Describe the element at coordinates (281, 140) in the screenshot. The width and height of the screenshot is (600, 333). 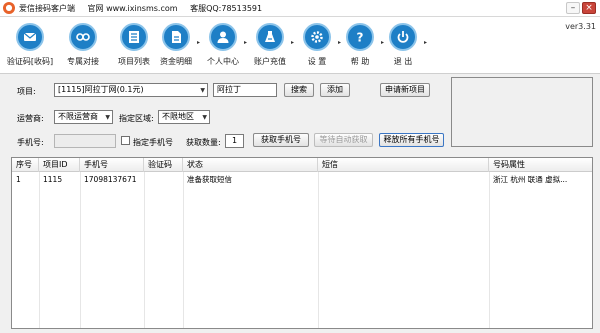
I see `get-phone-button: 获取手机号` at that location.